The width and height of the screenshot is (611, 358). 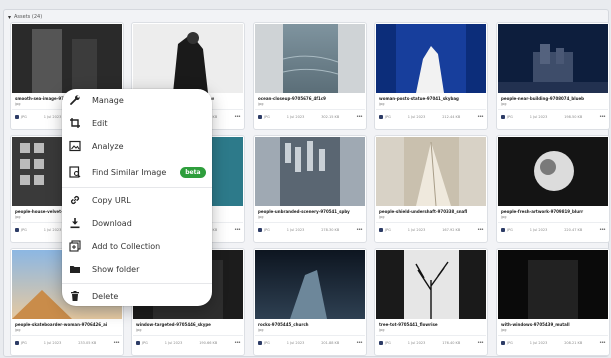 What do you see at coordinates (573, 343) in the screenshot?
I see `asset-size: 208.21 KB` at bounding box center [573, 343].